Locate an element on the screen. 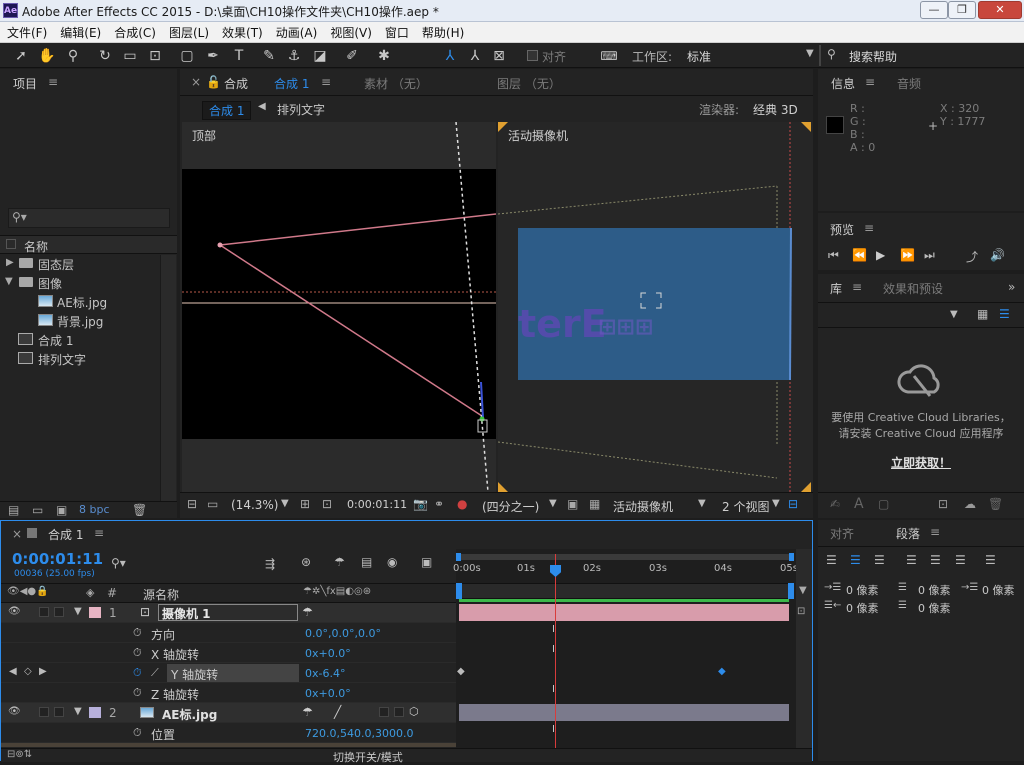 The width and height of the screenshot is (1024, 765). search-icon: ⚲▾ is located at coordinates (118, 563).